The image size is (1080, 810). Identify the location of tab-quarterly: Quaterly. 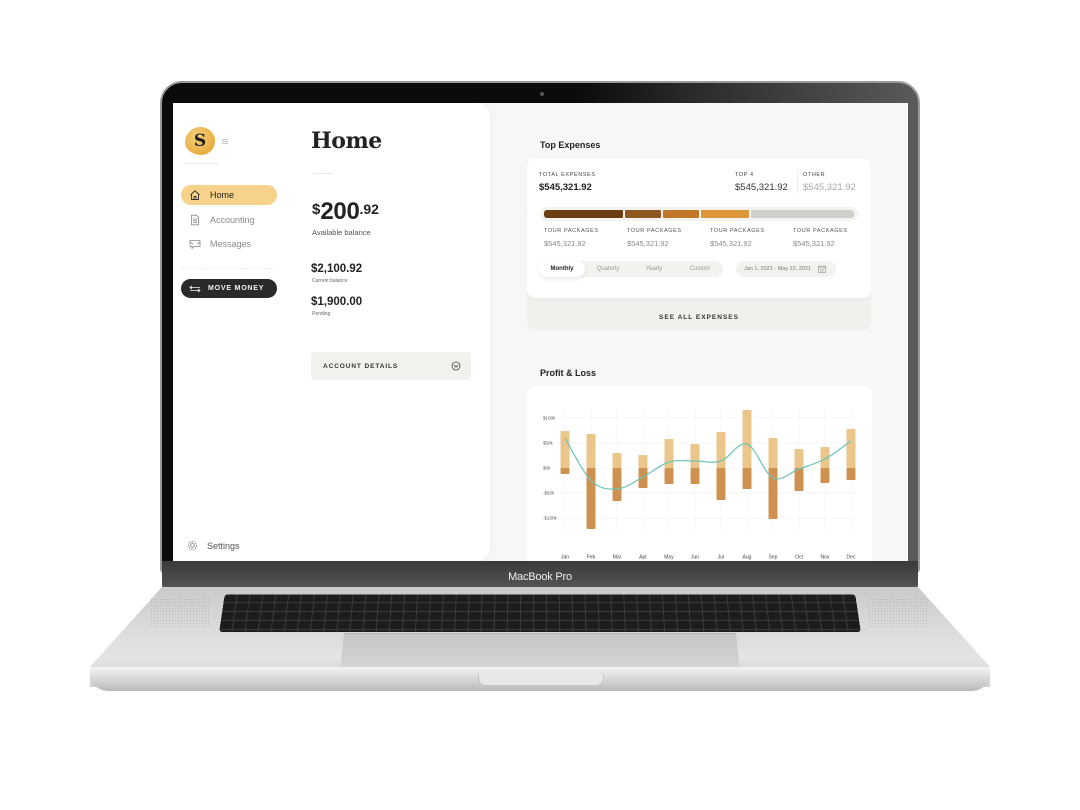
(608, 269).